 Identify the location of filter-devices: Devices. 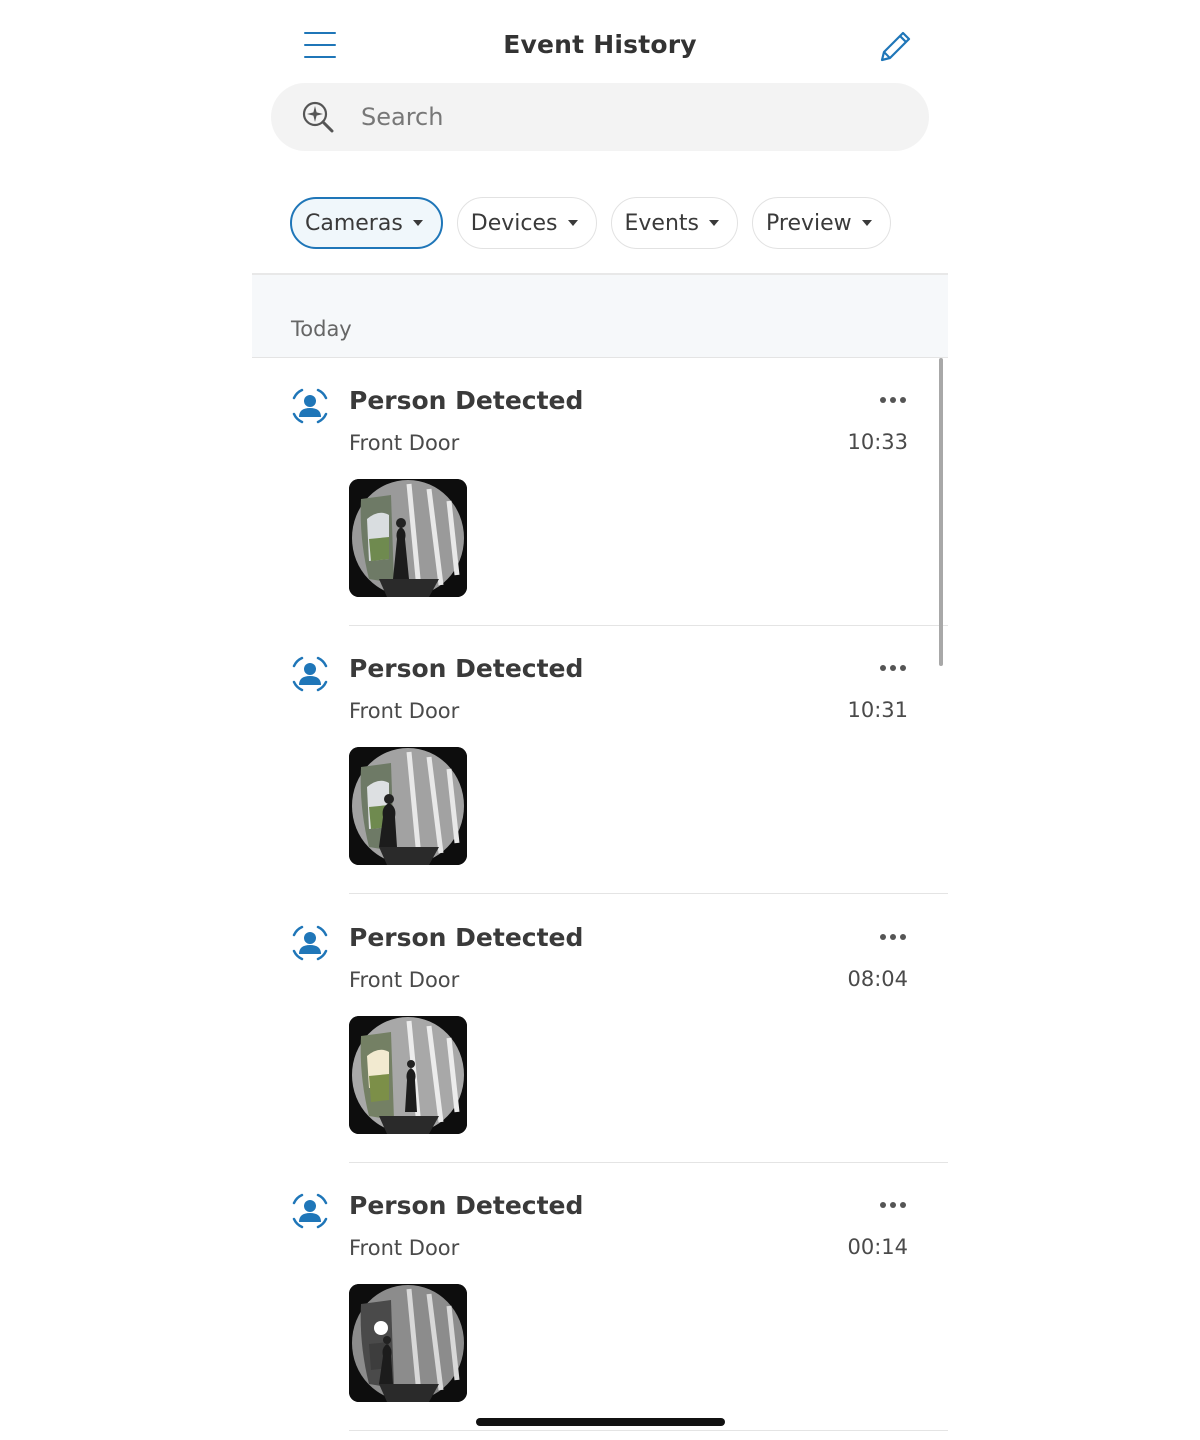
(526, 223).